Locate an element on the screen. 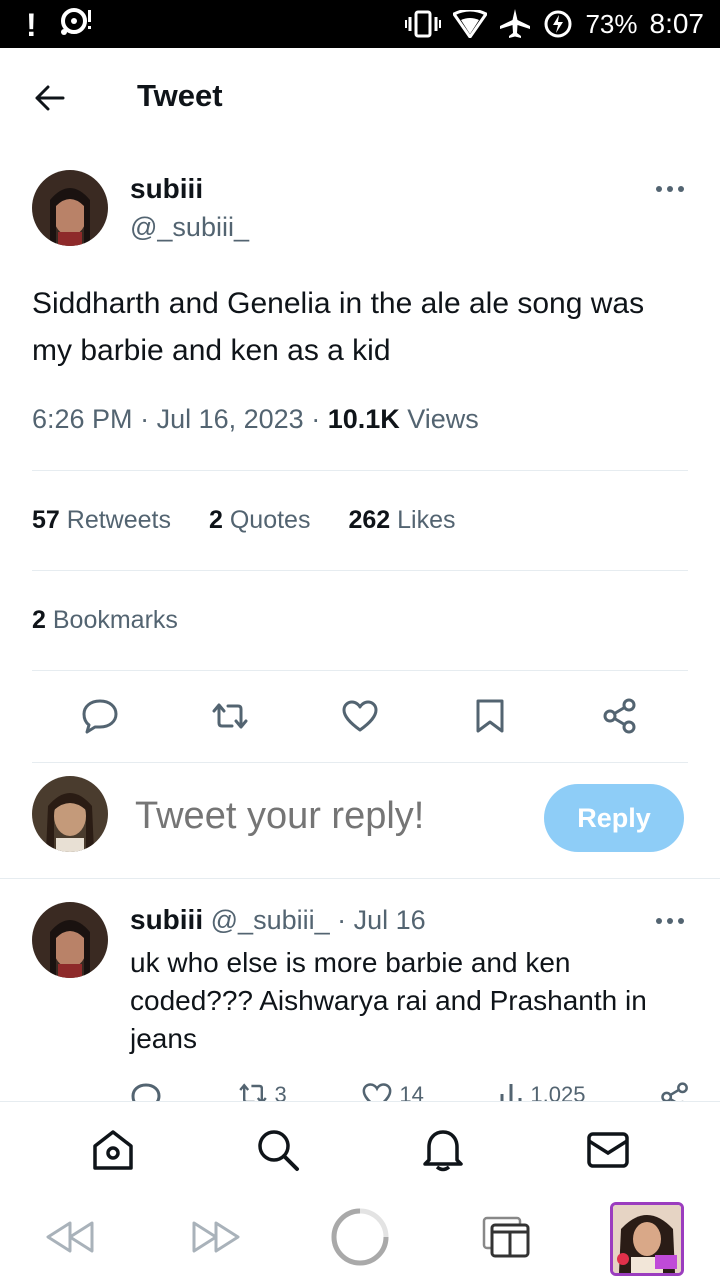 Image resolution: width=720 pixels, height=1280 pixels. analytics-icon is located at coordinates (511, 1093).